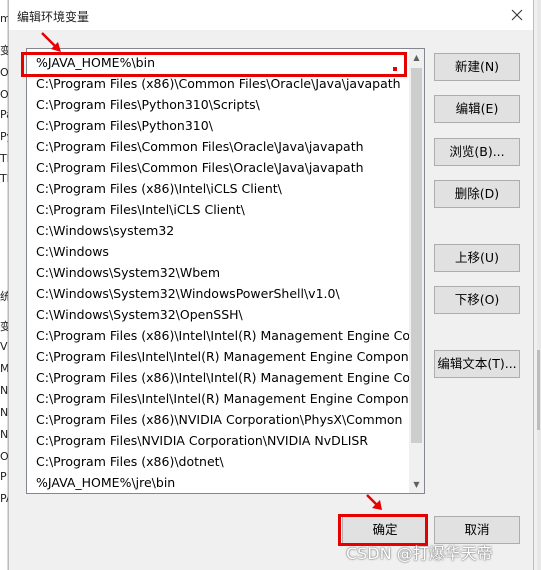 This screenshot has height=570, width=541. What do you see at coordinates (3, 476) in the screenshot?
I see `background-text: P` at bounding box center [3, 476].